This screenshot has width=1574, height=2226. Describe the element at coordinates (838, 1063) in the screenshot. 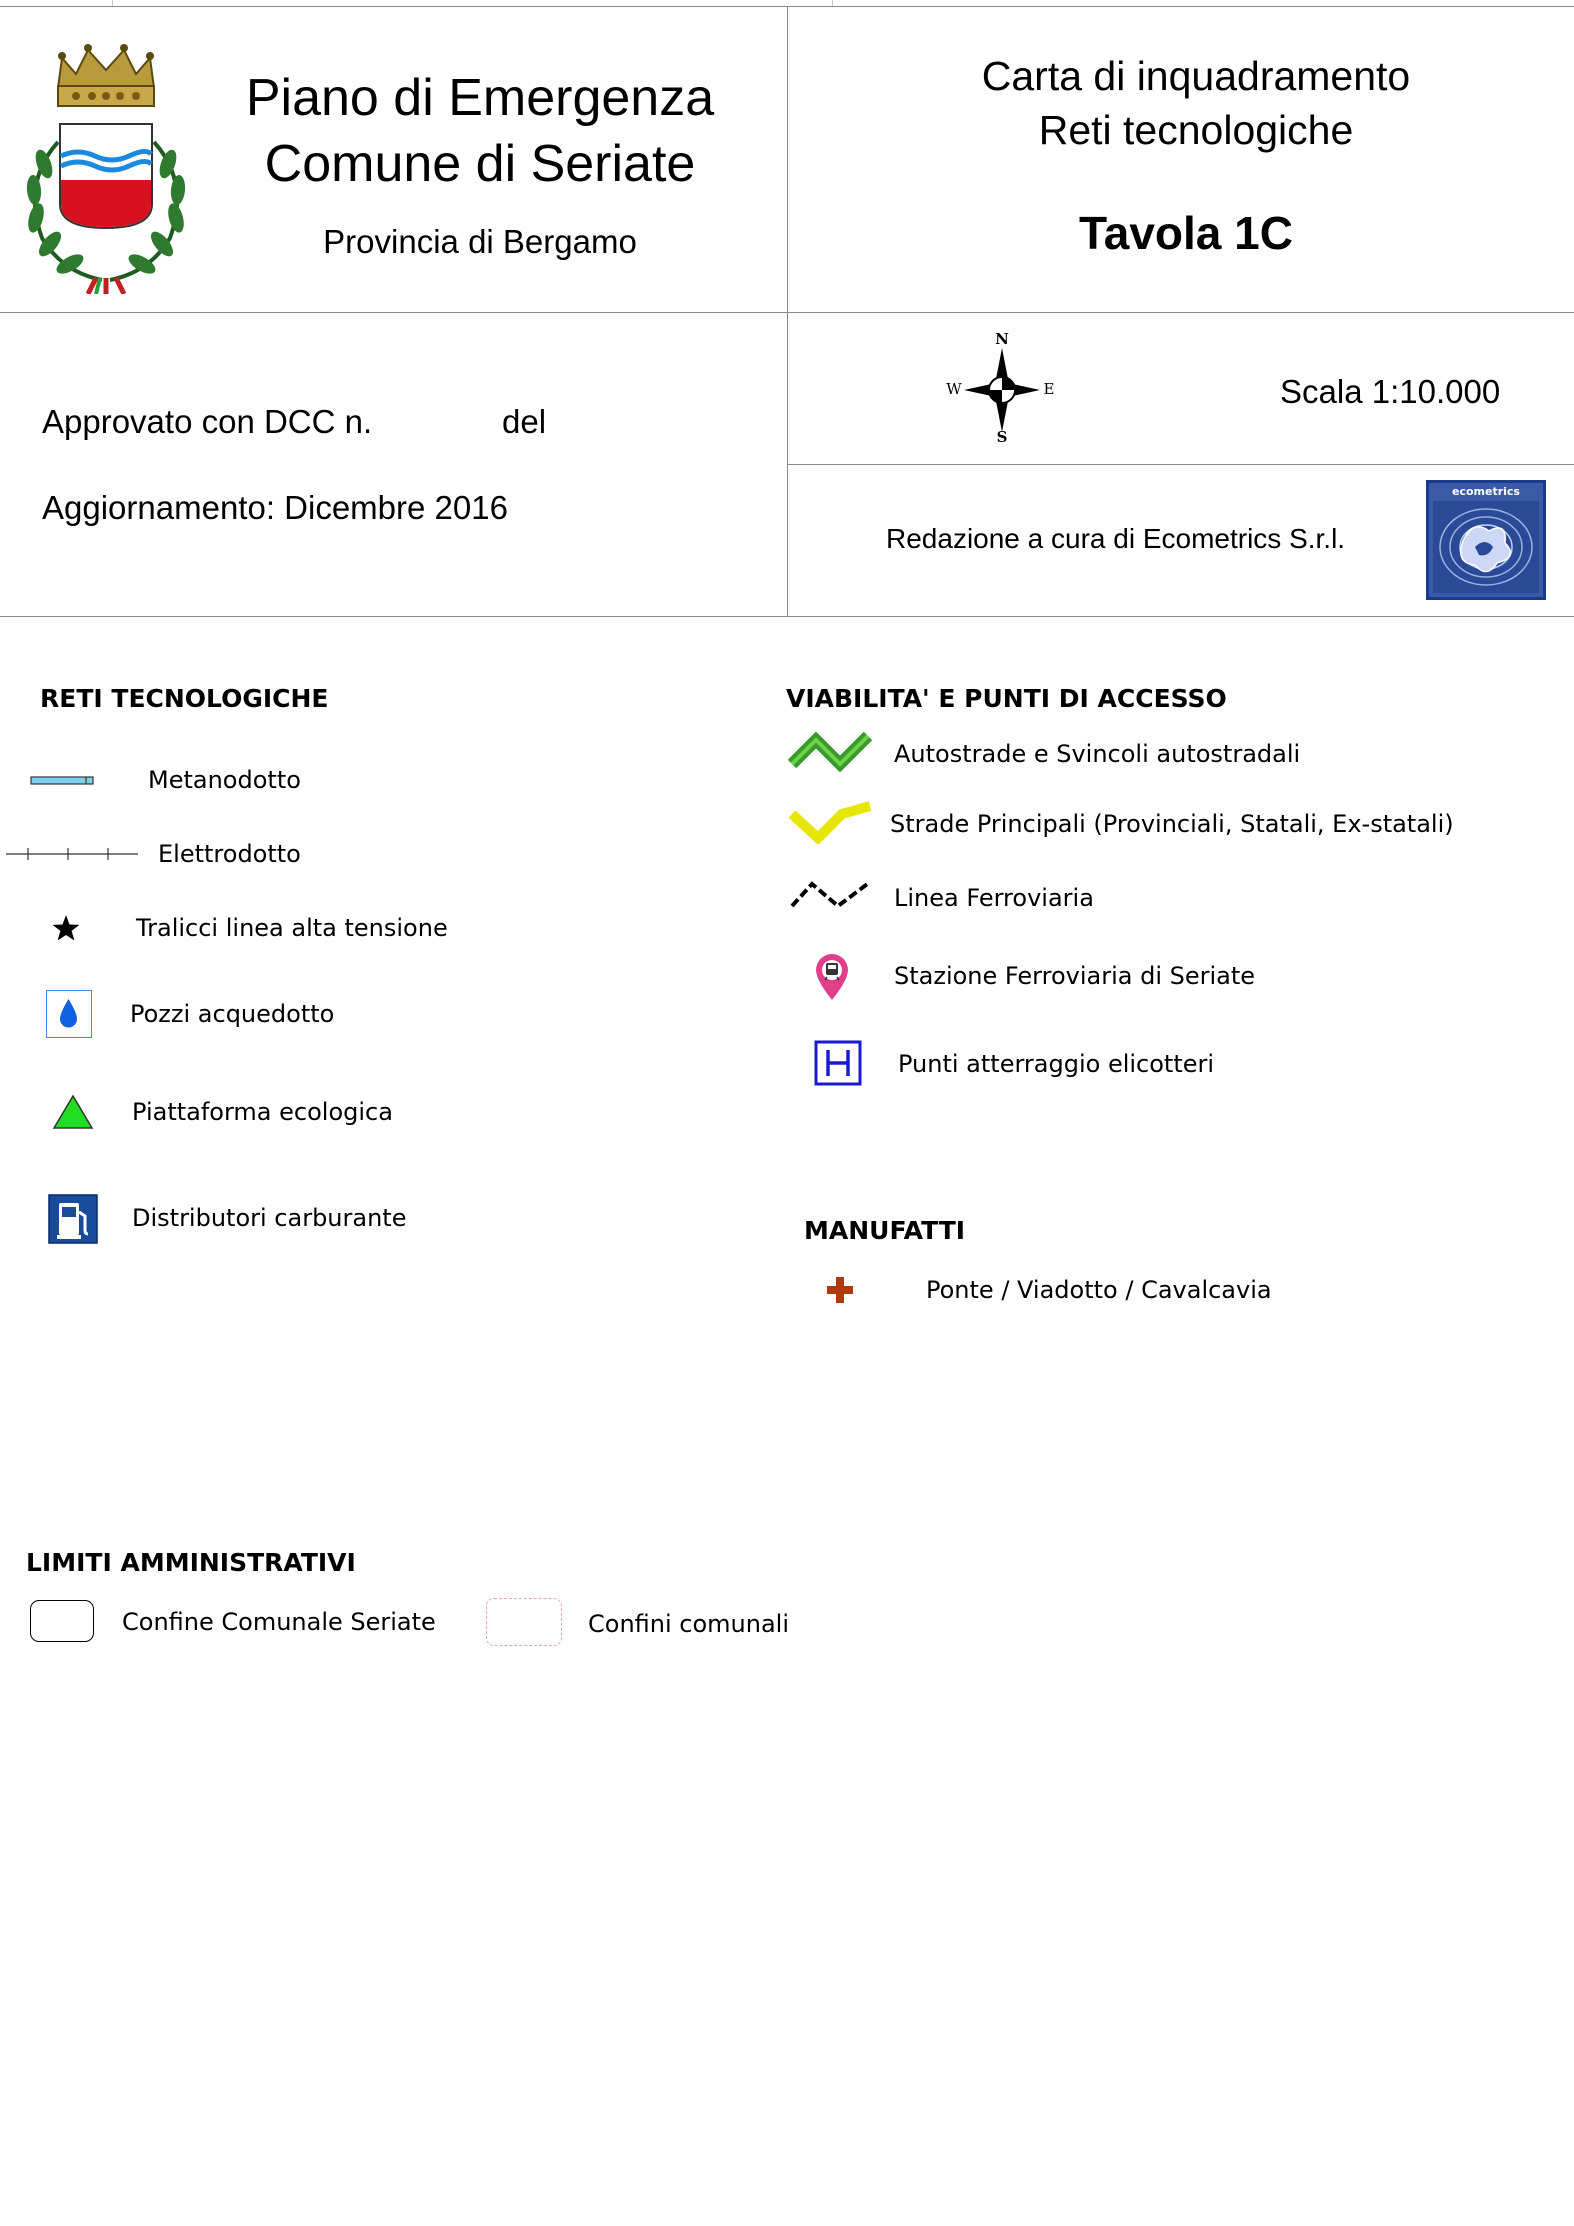

I see `helipad-icon` at that location.